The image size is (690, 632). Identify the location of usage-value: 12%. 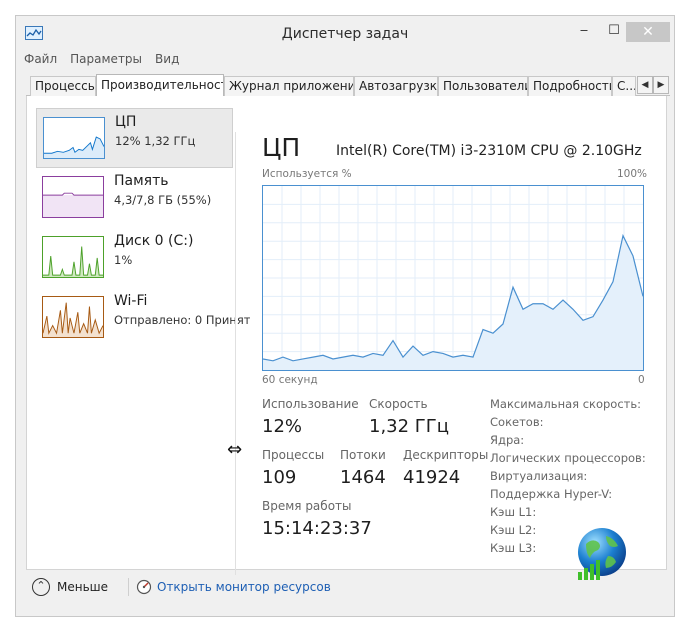
(282, 426).